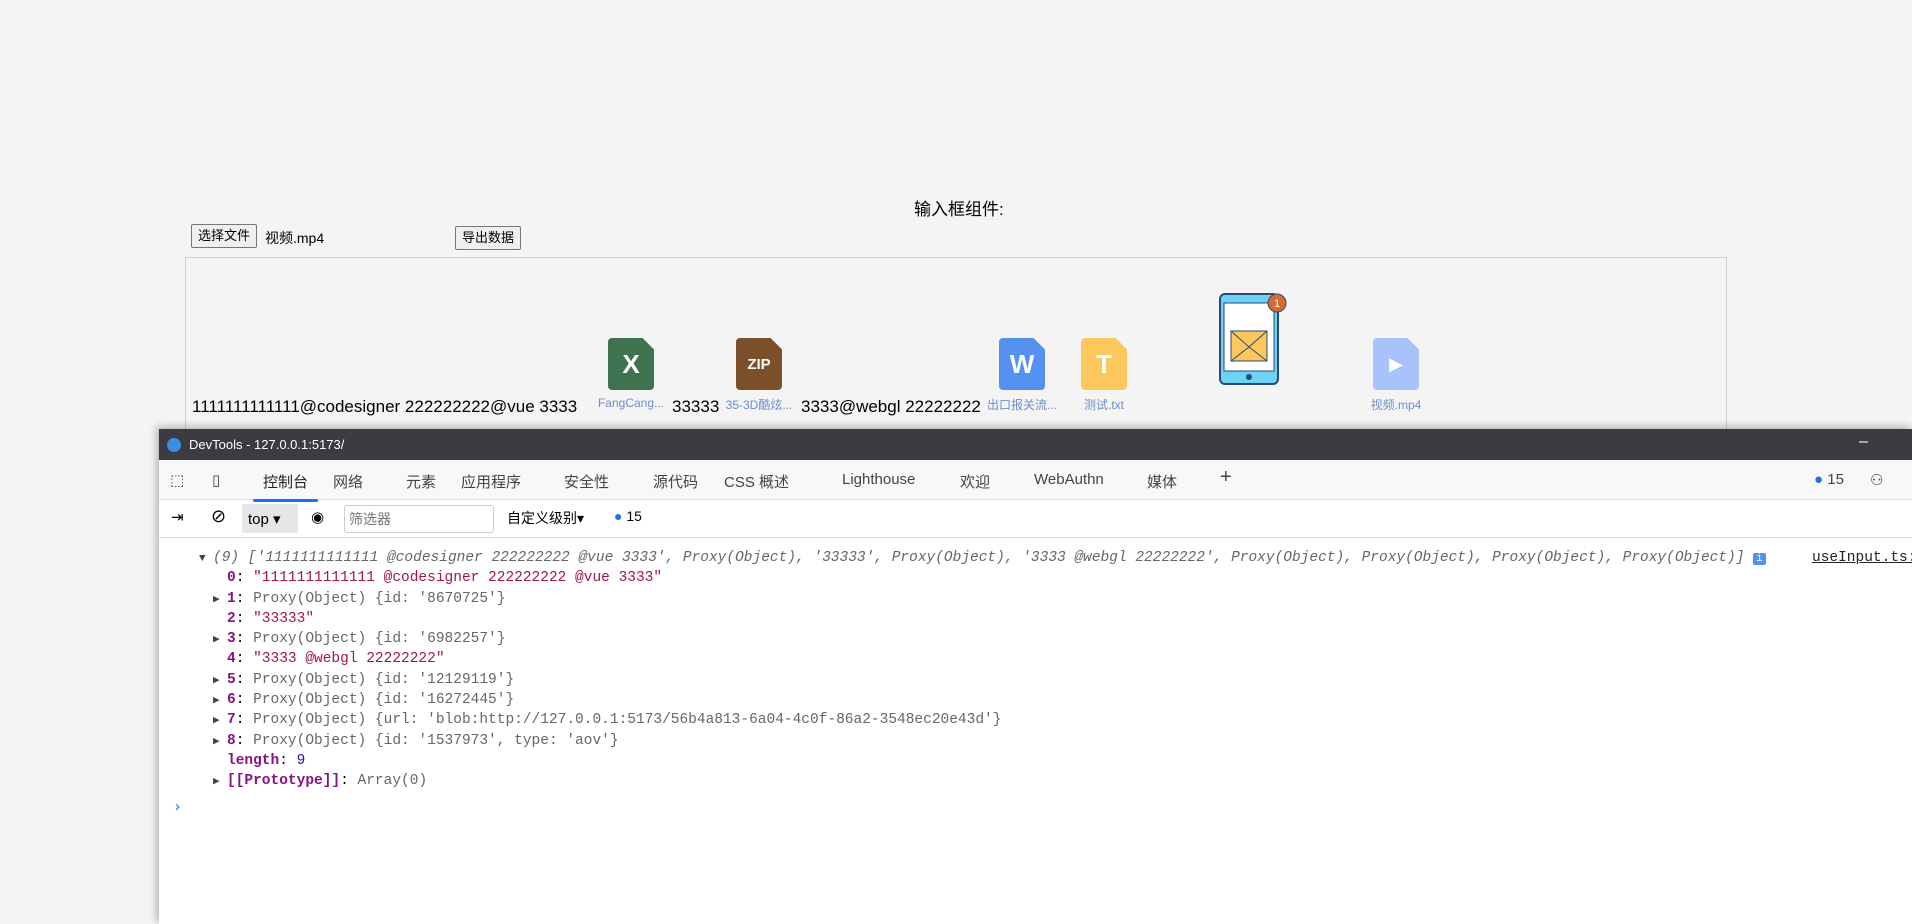 The width and height of the screenshot is (1912, 924). What do you see at coordinates (231, 740) in the screenshot?
I see `entry-key: 8` at bounding box center [231, 740].